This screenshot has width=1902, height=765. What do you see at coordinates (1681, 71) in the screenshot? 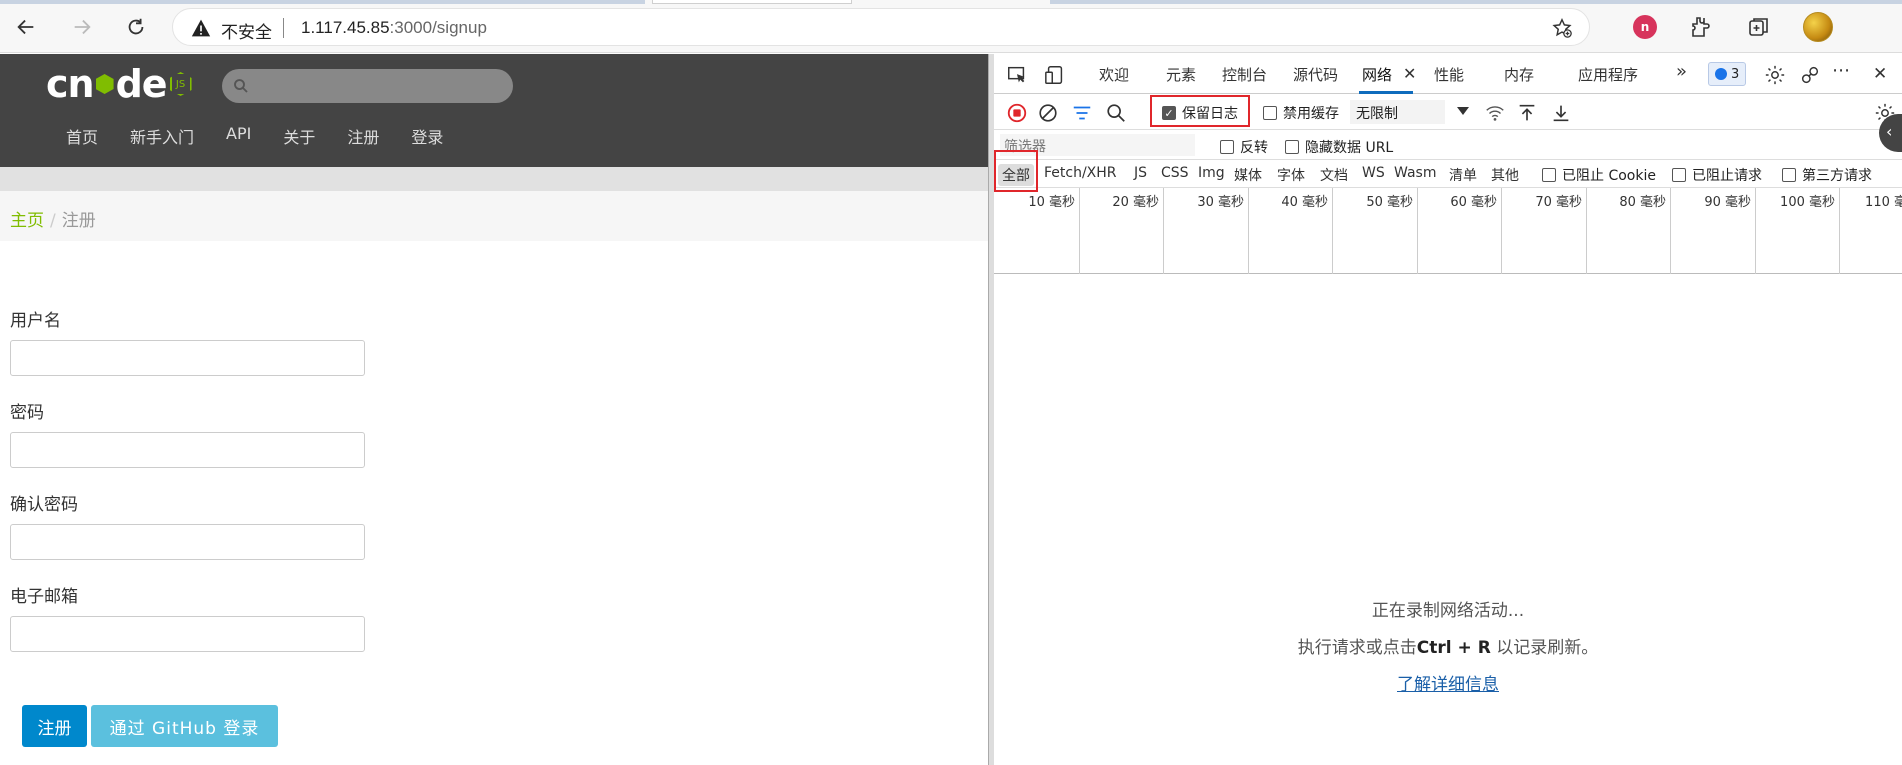
I see `more-tabs-icon: »` at bounding box center [1681, 71].